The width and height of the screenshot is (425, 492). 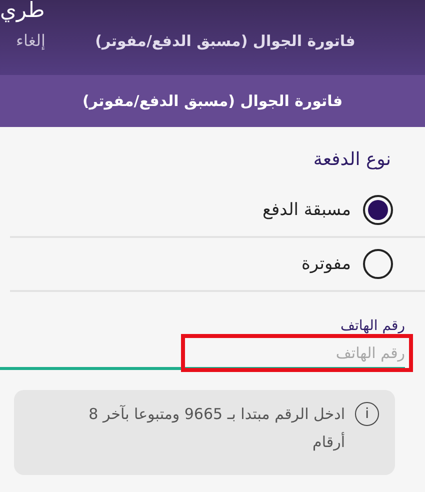 What do you see at coordinates (31, 37) in the screenshot?
I see `cancel-button: إلغاء` at bounding box center [31, 37].